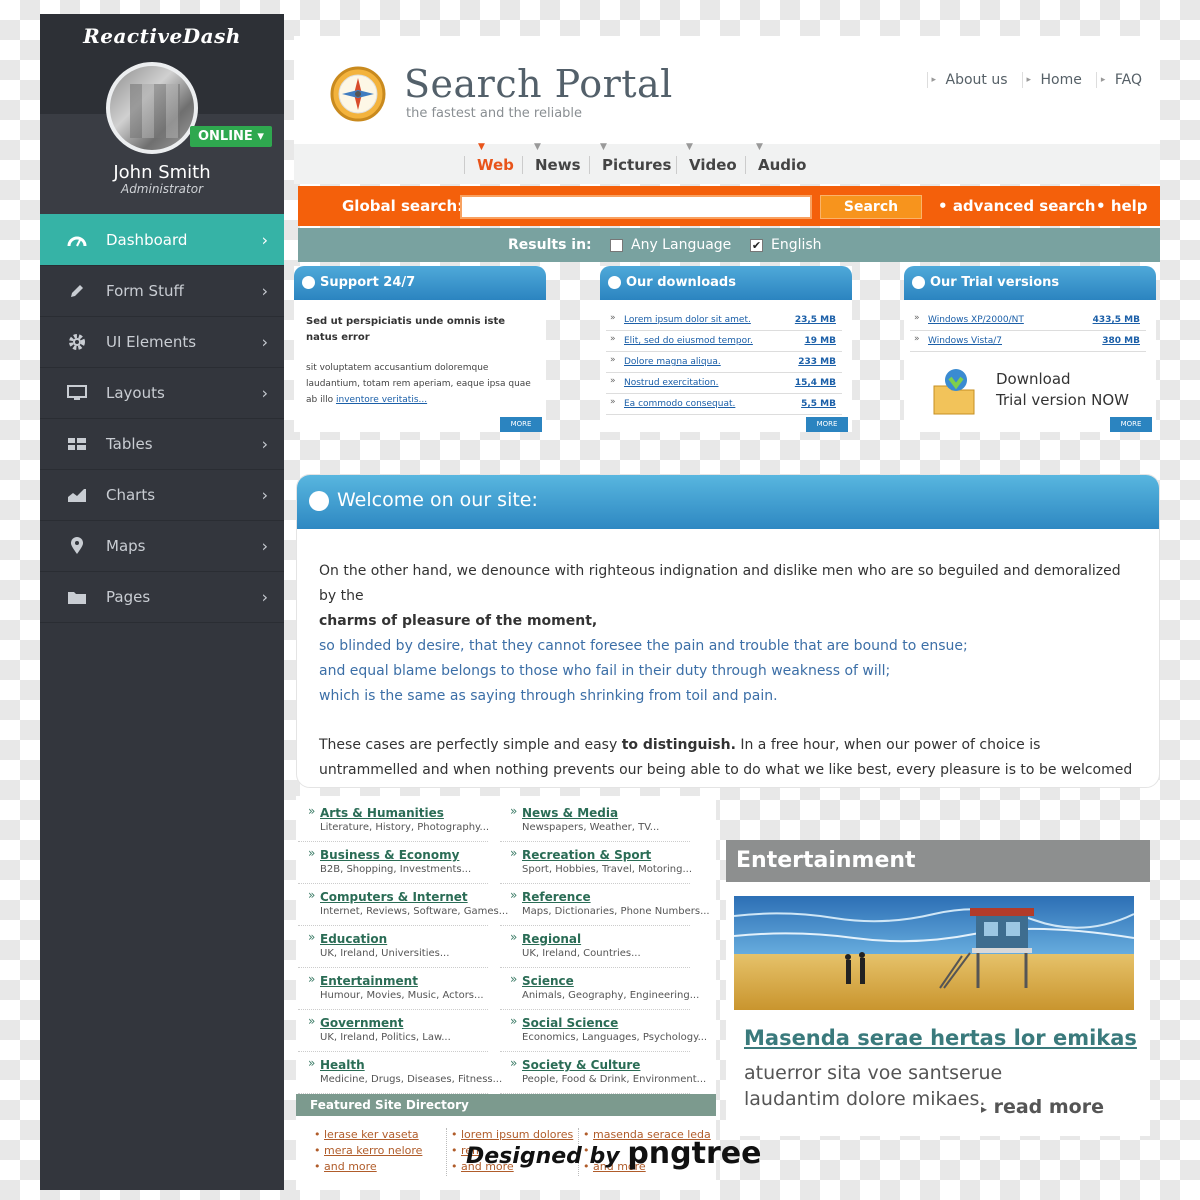  Describe the element at coordinates (1118, 80) in the screenshot. I see `faq-link: FAQ` at that location.